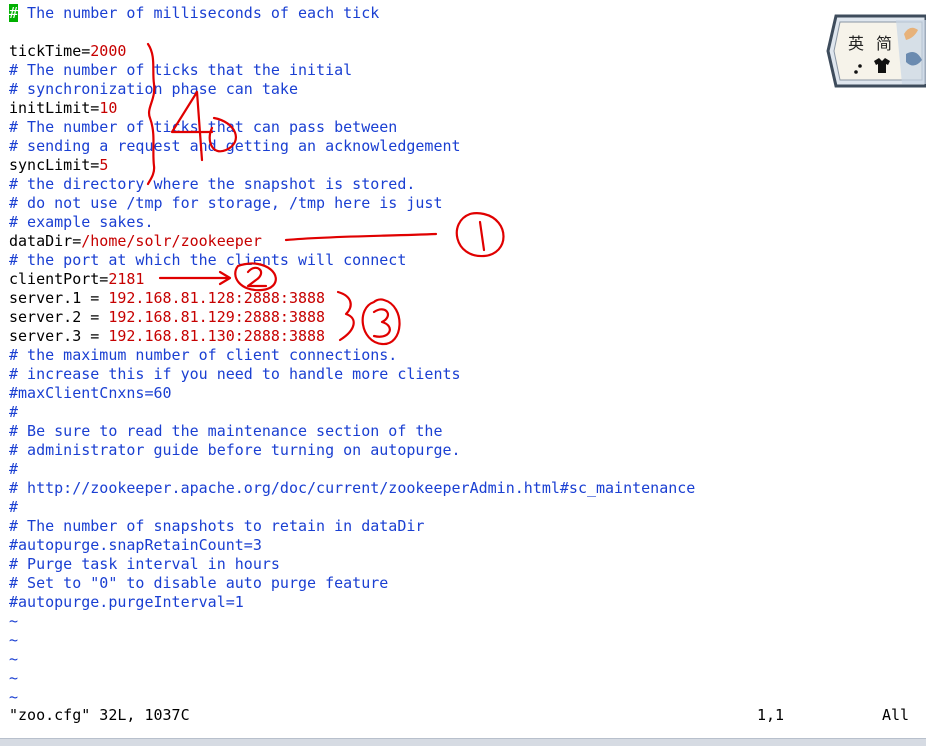  I want to click on config-entry-line: dataDir=/home/solr/zookeeper, so click(135, 241).